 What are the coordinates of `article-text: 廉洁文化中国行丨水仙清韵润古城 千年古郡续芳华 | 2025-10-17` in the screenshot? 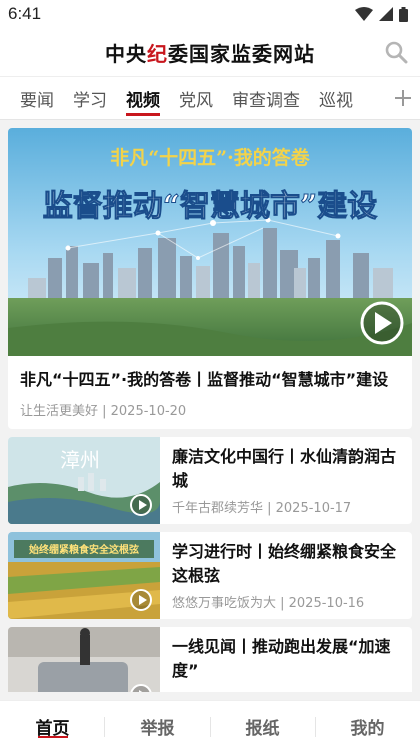 It's located at (286, 480).